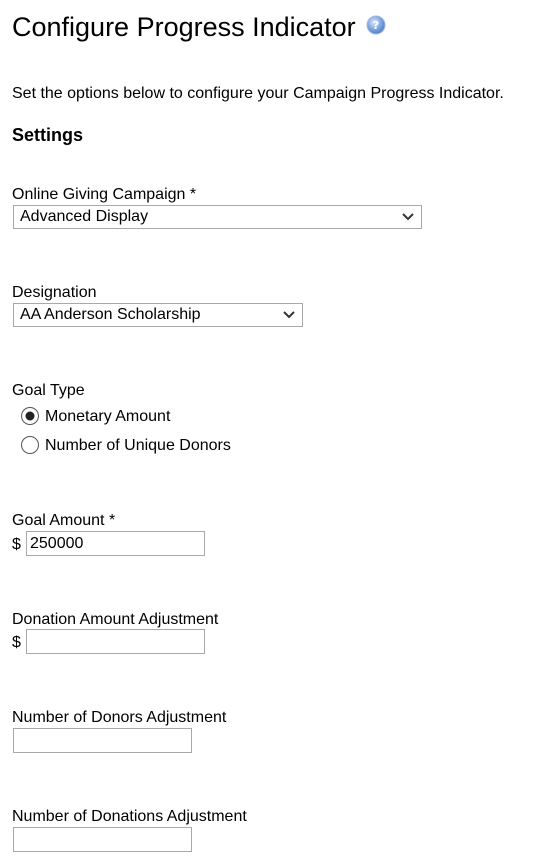 The height and width of the screenshot is (863, 542). I want to click on donation-amount-adjustment-input, so click(115, 641).